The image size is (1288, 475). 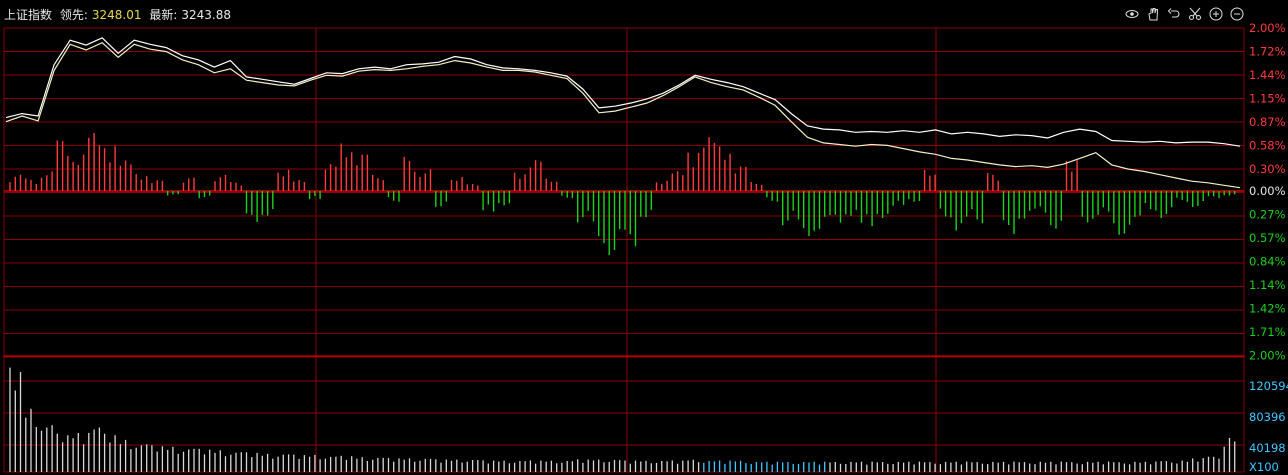 What do you see at coordinates (1267, 332) in the screenshot?
I see `axis-tick-label: 1.71%` at bounding box center [1267, 332].